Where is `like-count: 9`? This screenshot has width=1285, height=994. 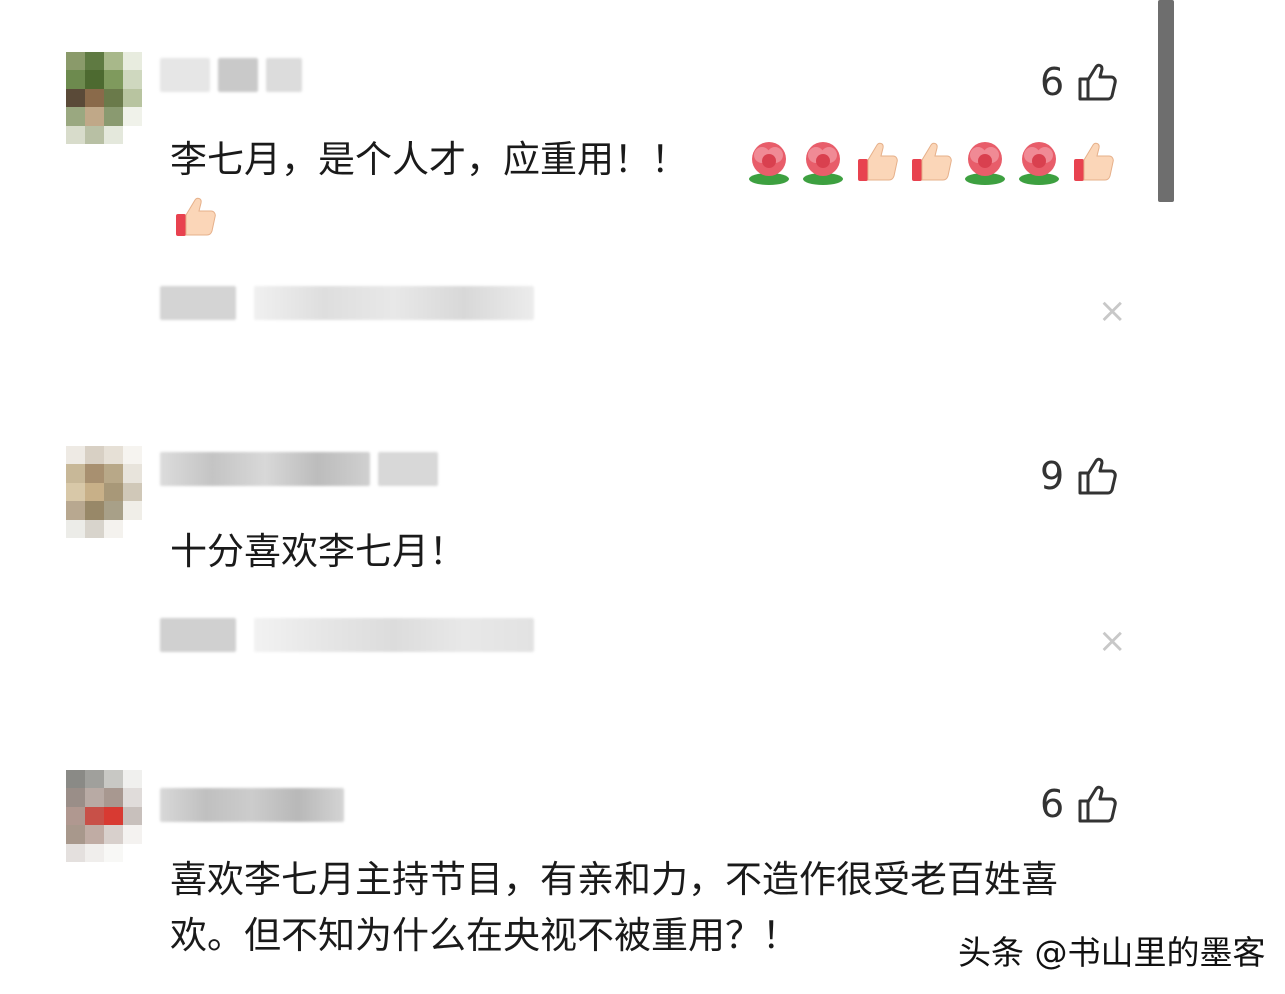 like-count: 9 is located at coordinates (1052, 476).